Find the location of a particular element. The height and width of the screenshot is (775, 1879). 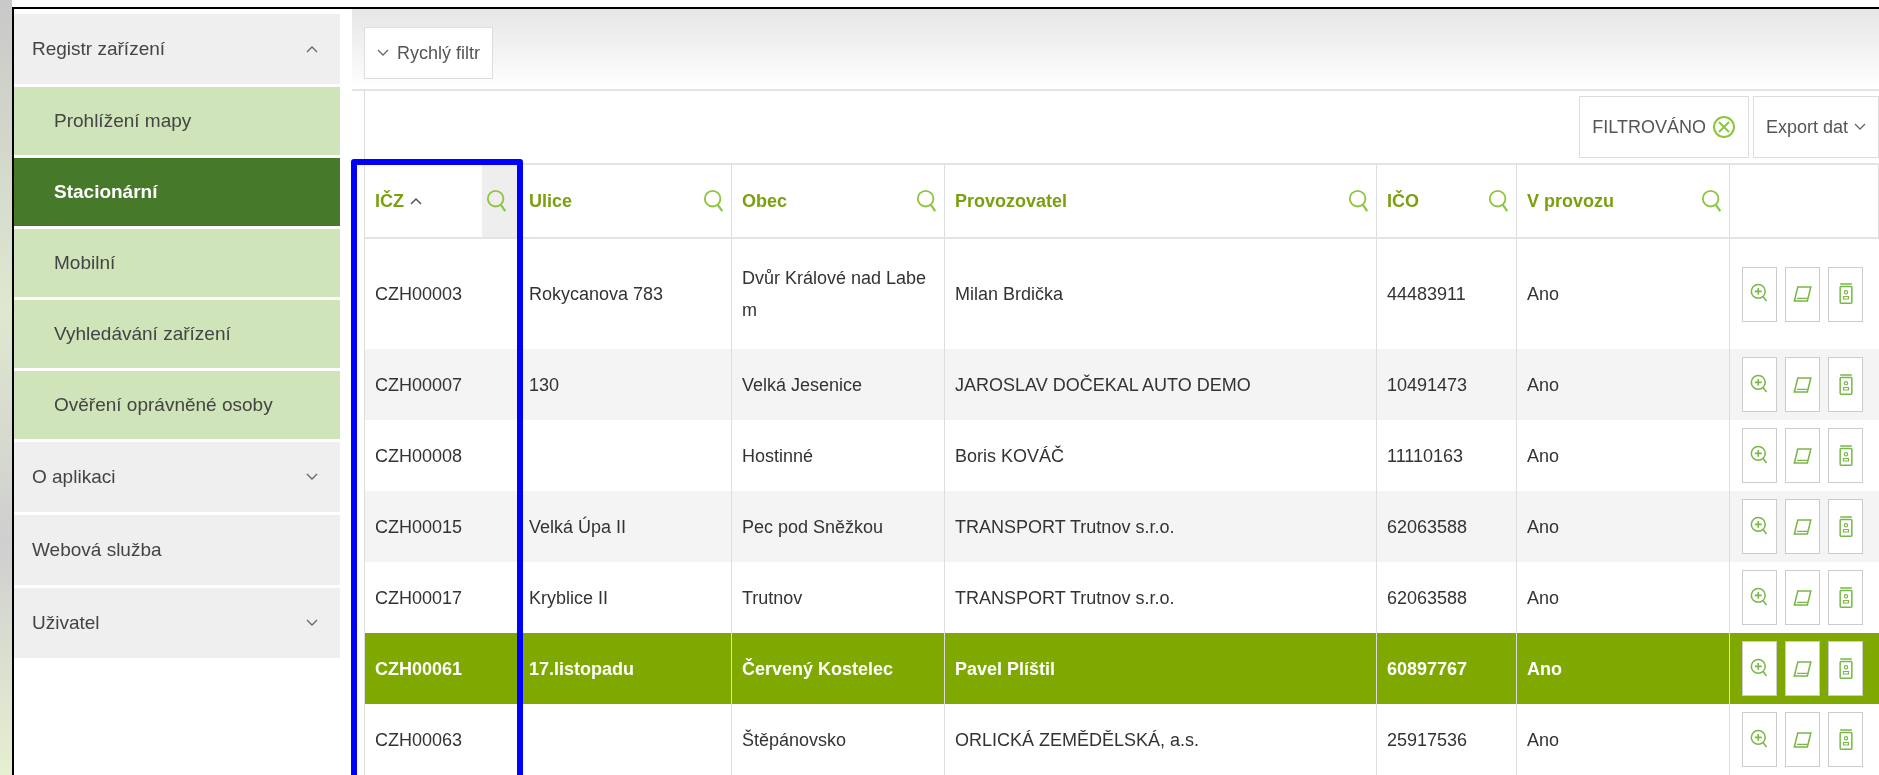

table-cell: JAROSLAV DOČEKAL AUTO DEMO is located at coordinates (1161, 384).